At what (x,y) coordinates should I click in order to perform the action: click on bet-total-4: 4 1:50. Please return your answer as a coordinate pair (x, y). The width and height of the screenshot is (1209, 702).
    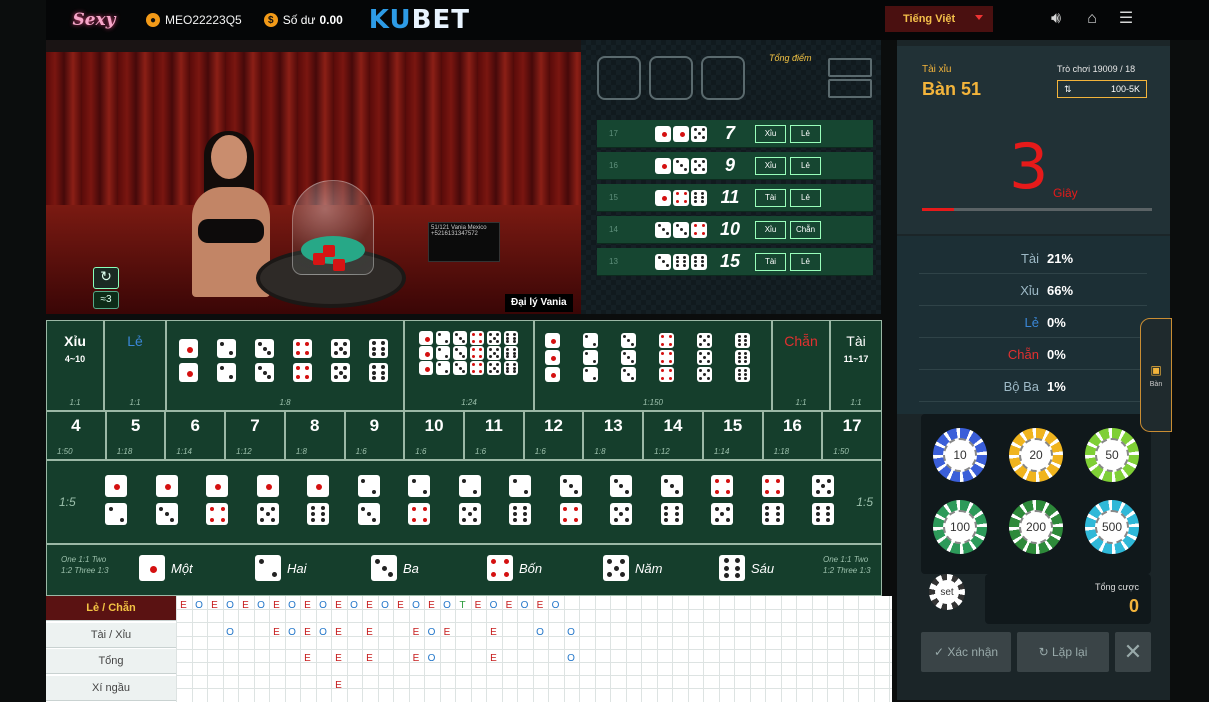
    Looking at the image, I should click on (76, 435).